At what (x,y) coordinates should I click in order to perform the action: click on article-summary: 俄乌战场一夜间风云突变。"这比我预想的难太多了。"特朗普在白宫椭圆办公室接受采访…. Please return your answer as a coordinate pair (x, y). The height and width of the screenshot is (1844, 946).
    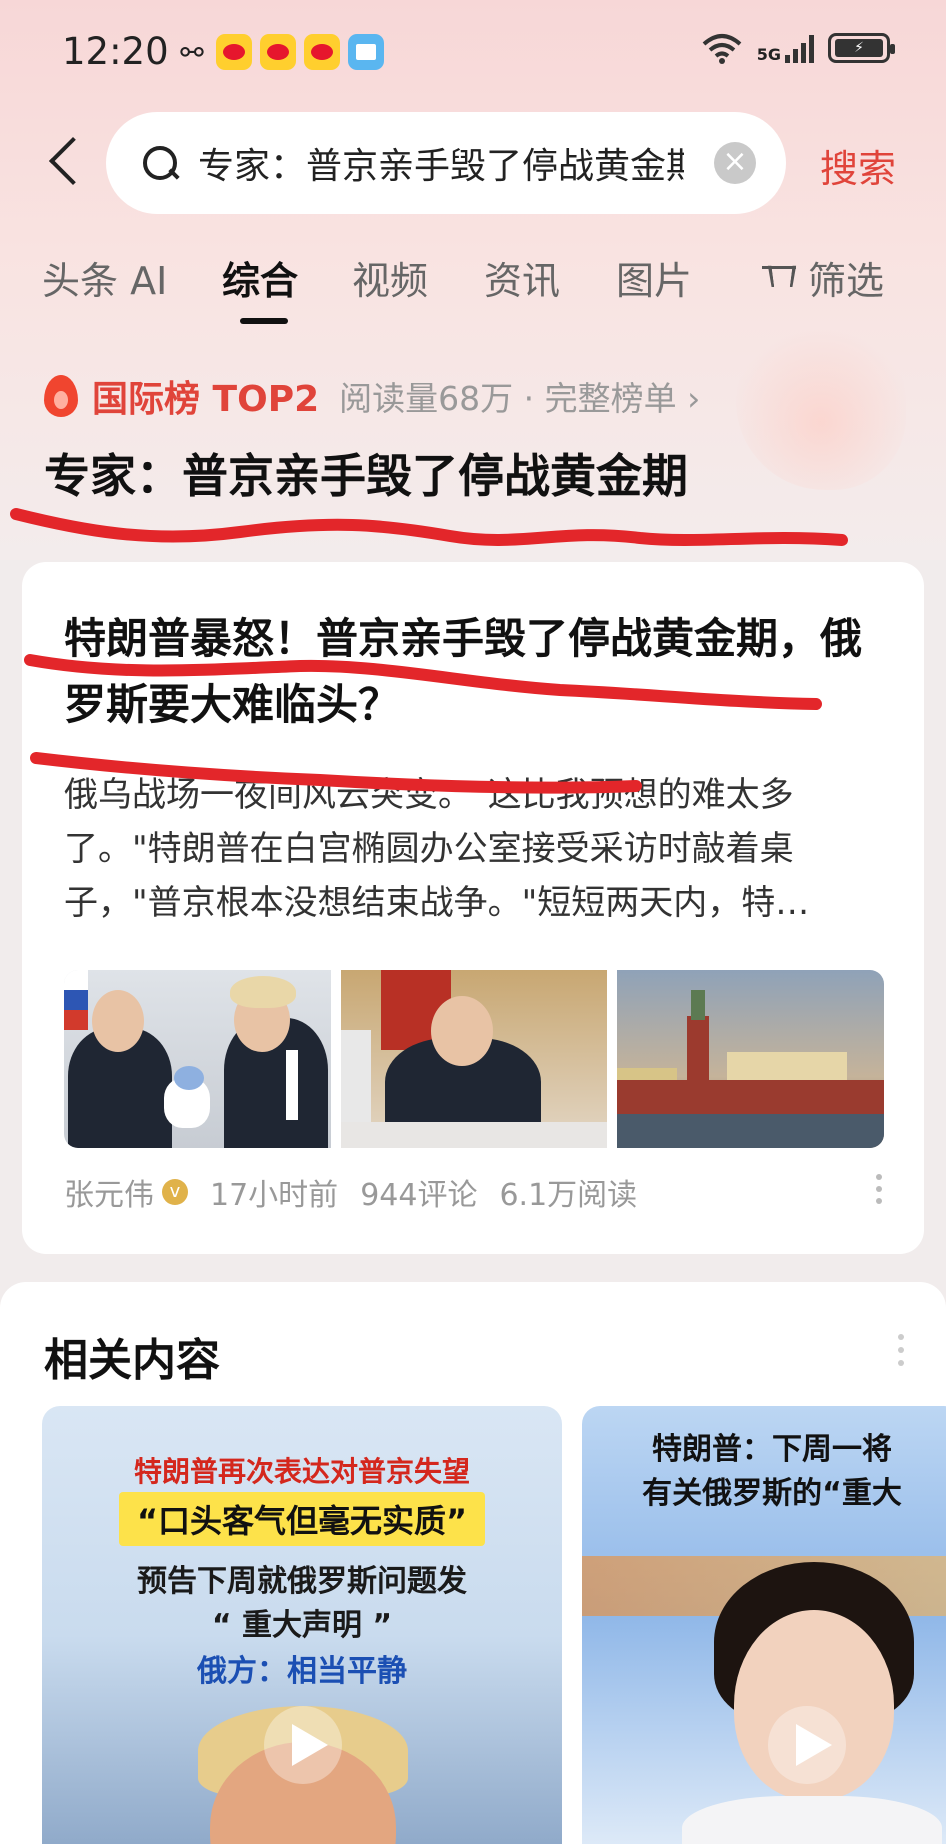
    Looking at the image, I should click on (437, 849).